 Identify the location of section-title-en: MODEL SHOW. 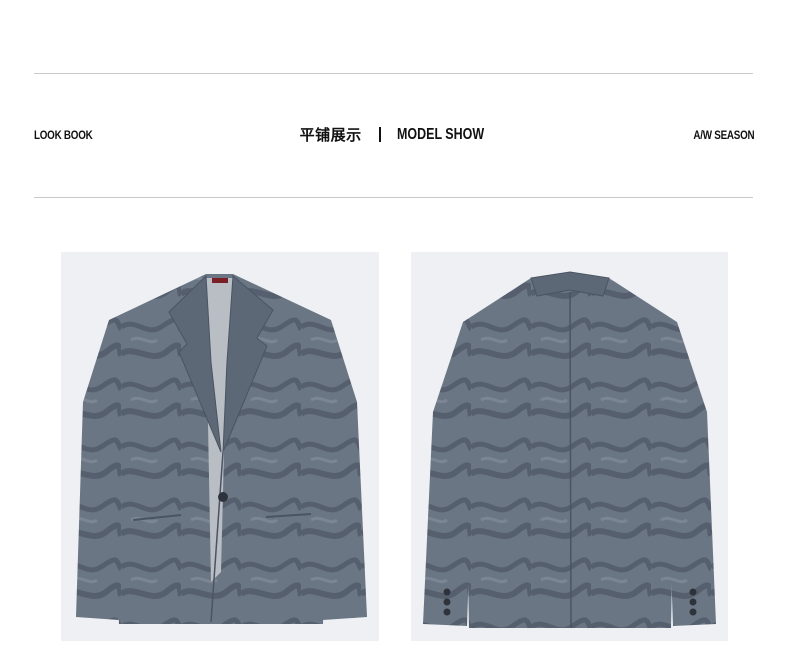
(440, 134).